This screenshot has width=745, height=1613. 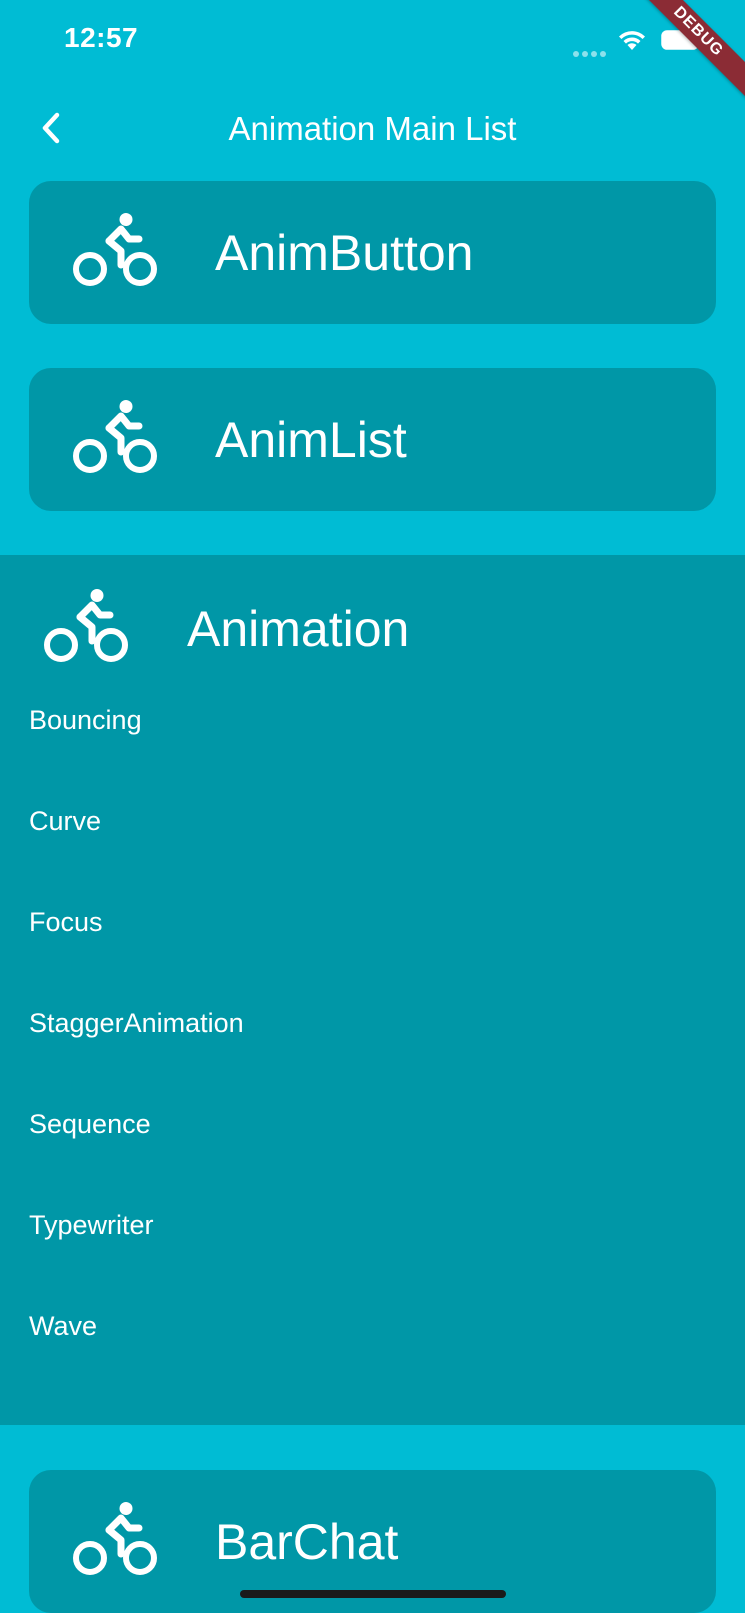 What do you see at coordinates (344, 253) in the screenshot?
I see `list-item-label: AnimButton` at bounding box center [344, 253].